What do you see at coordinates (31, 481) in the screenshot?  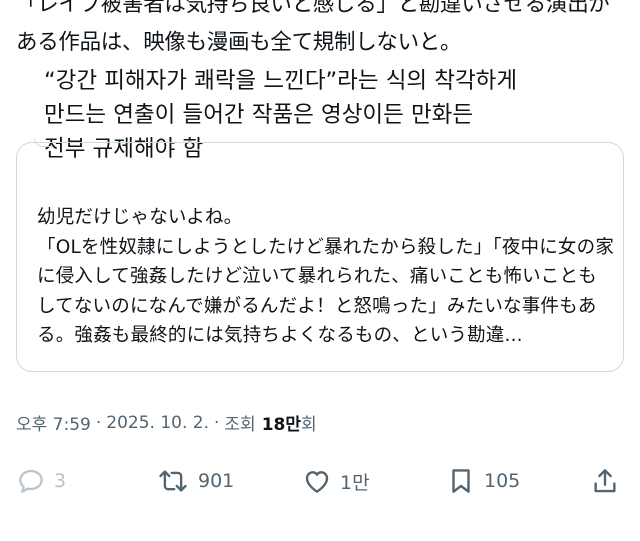 I see `reply-icon` at bounding box center [31, 481].